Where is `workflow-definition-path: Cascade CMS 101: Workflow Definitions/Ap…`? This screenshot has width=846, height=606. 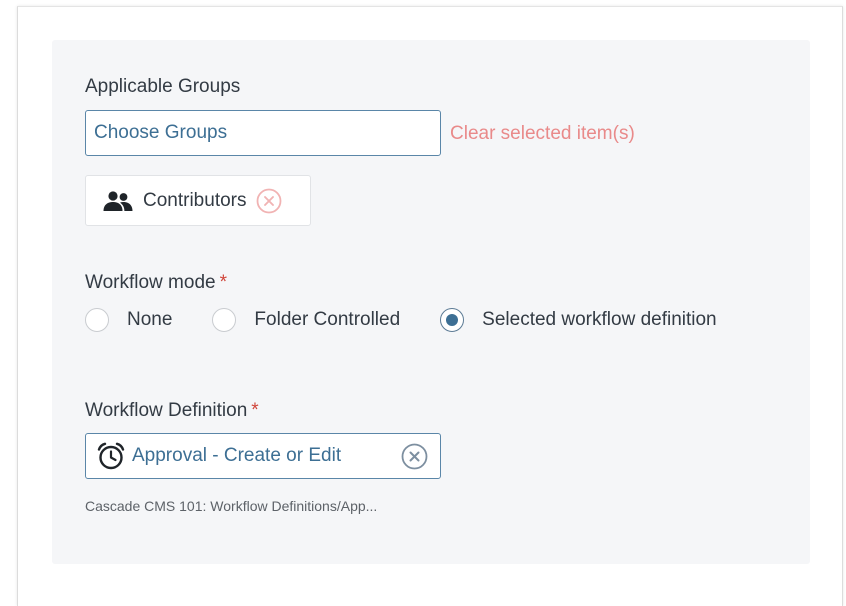
workflow-definition-path: Cascade CMS 101: Workflow Definitions/Ap… is located at coordinates (231, 506).